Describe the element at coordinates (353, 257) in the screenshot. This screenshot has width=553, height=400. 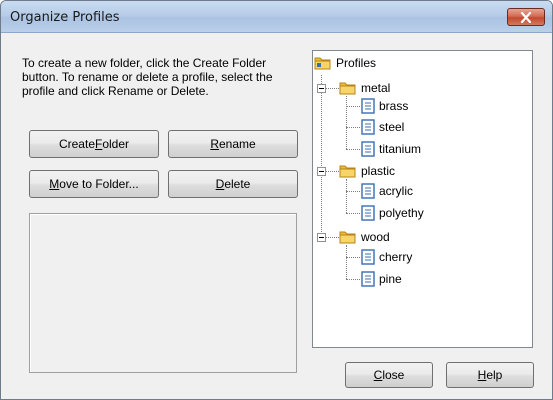
I see `tree-line-cherry` at that location.